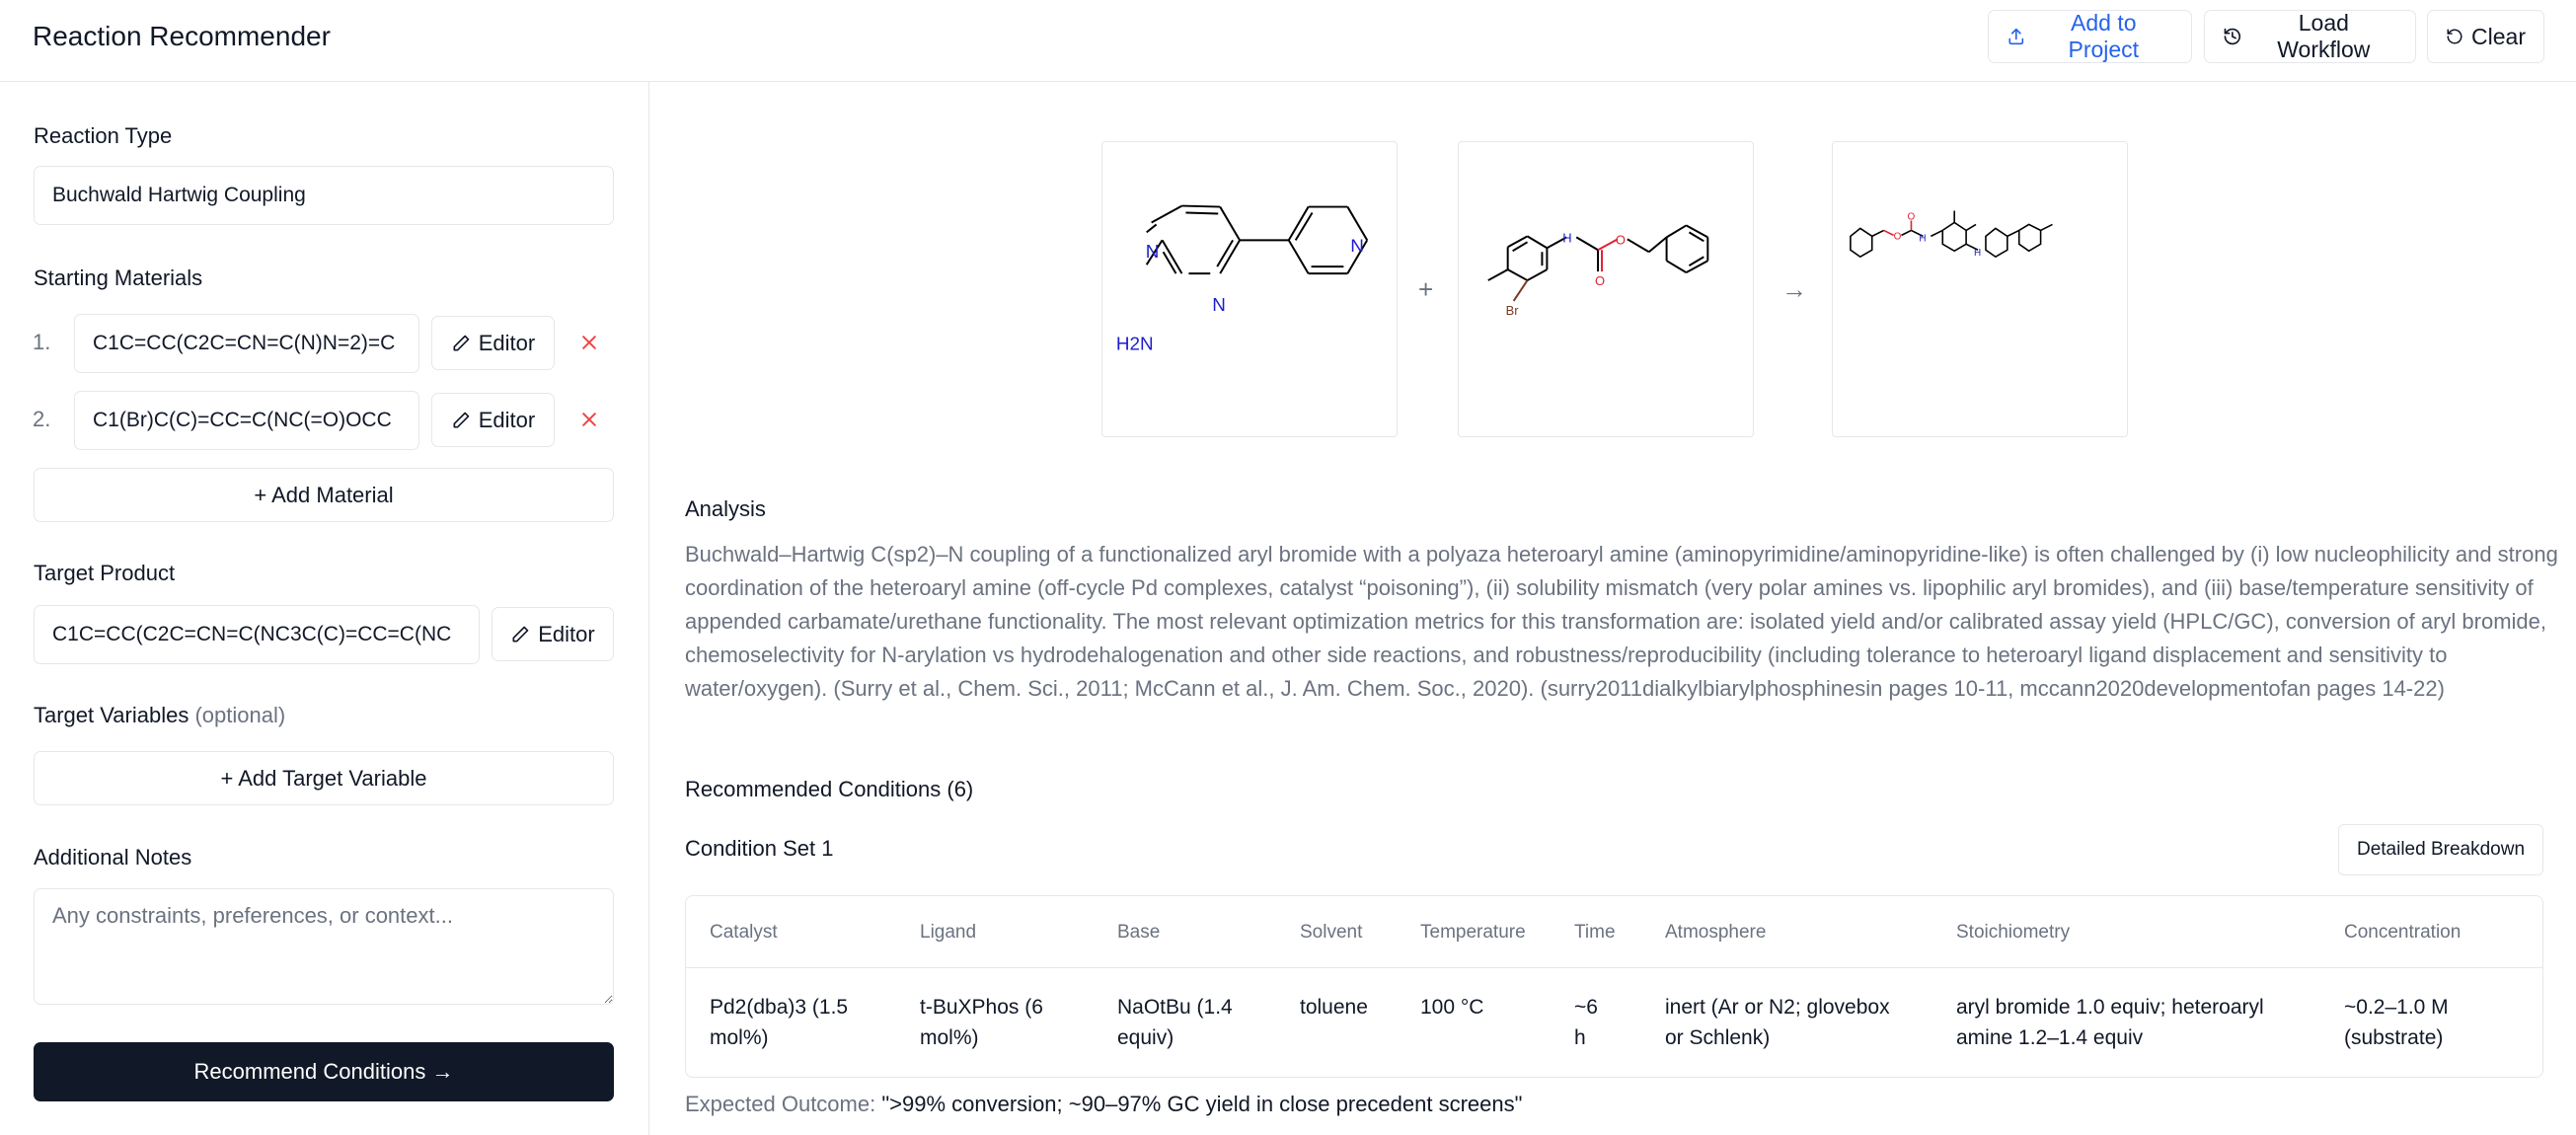 The width and height of the screenshot is (2576, 1135). Describe the element at coordinates (1135, 344) in the screenshot. I see `amine-label: H2N` at that location.